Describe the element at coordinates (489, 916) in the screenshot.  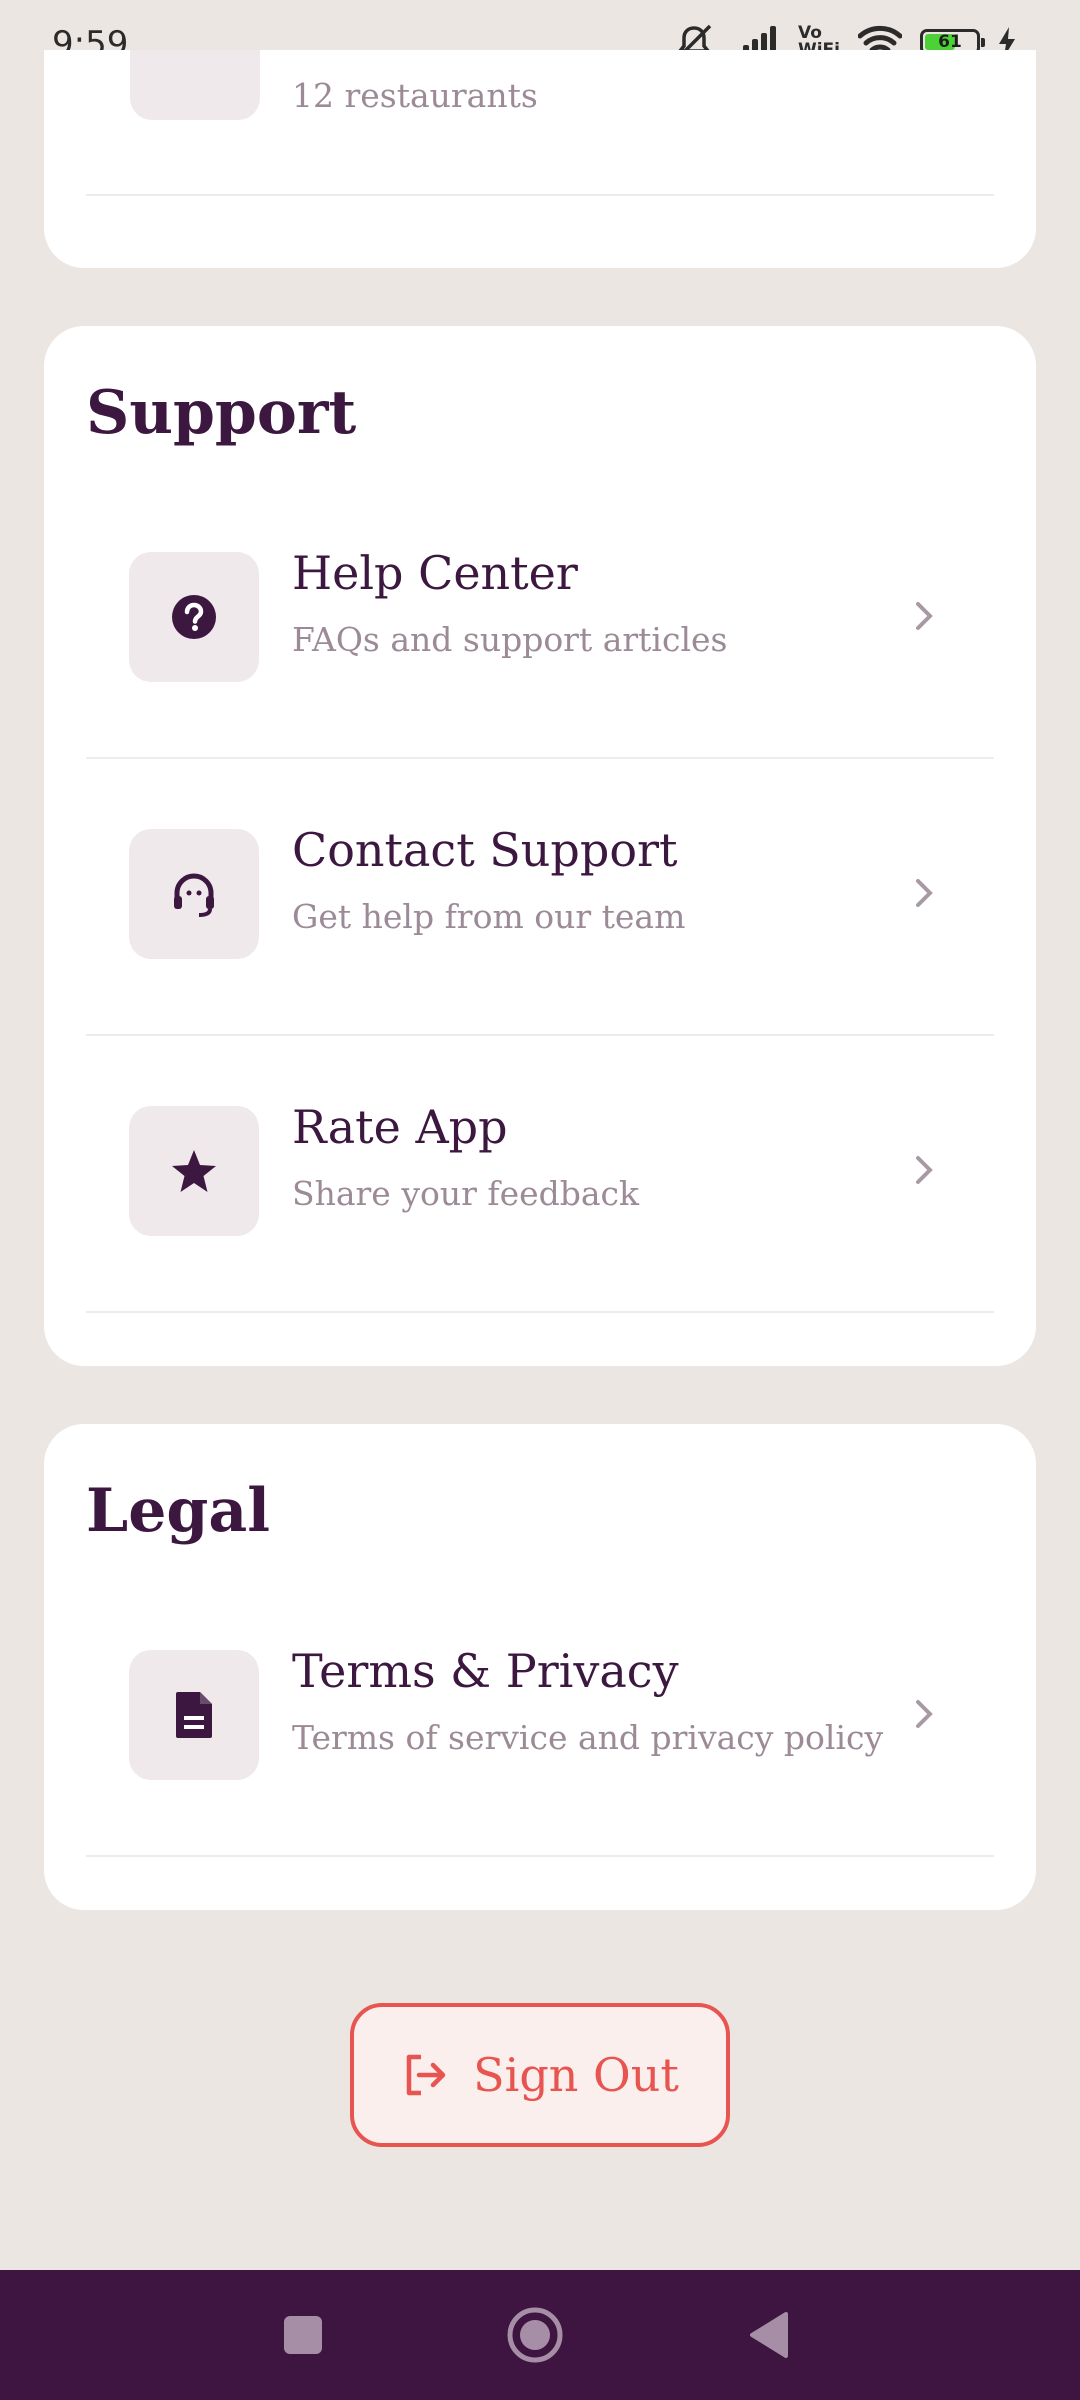
I see `contact-support-subtitle: Get help from our team` at that location.